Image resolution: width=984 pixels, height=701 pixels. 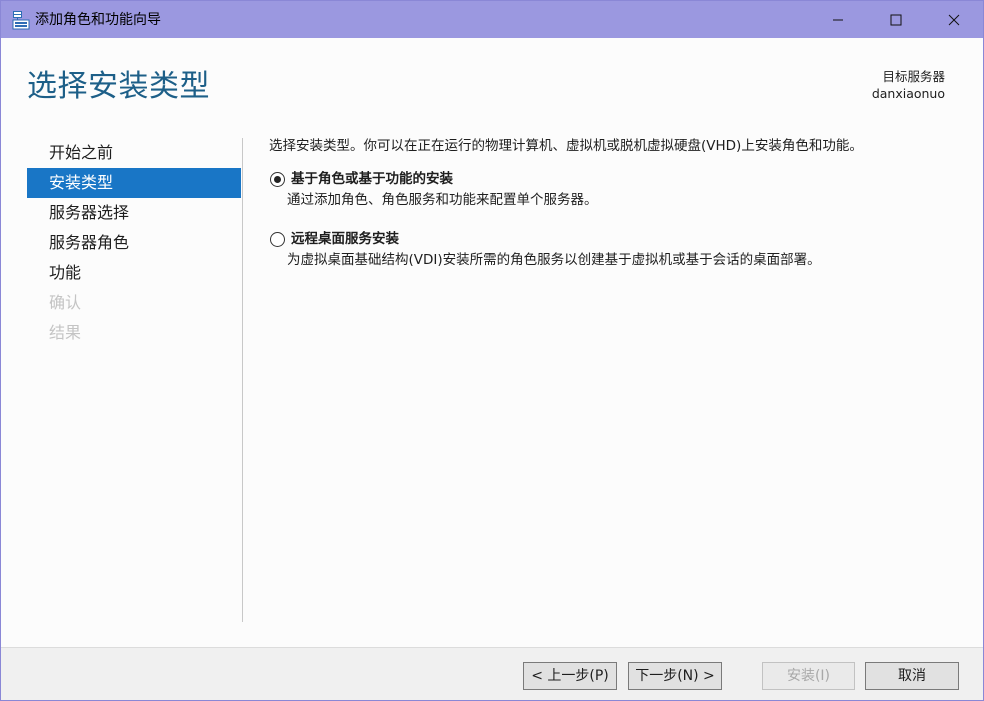 What do you see at coordinates (908, 85) in the screenshot?
I see `target-server-info: 目标服务器 danxiaonuo` at bounding box center [908, 85].